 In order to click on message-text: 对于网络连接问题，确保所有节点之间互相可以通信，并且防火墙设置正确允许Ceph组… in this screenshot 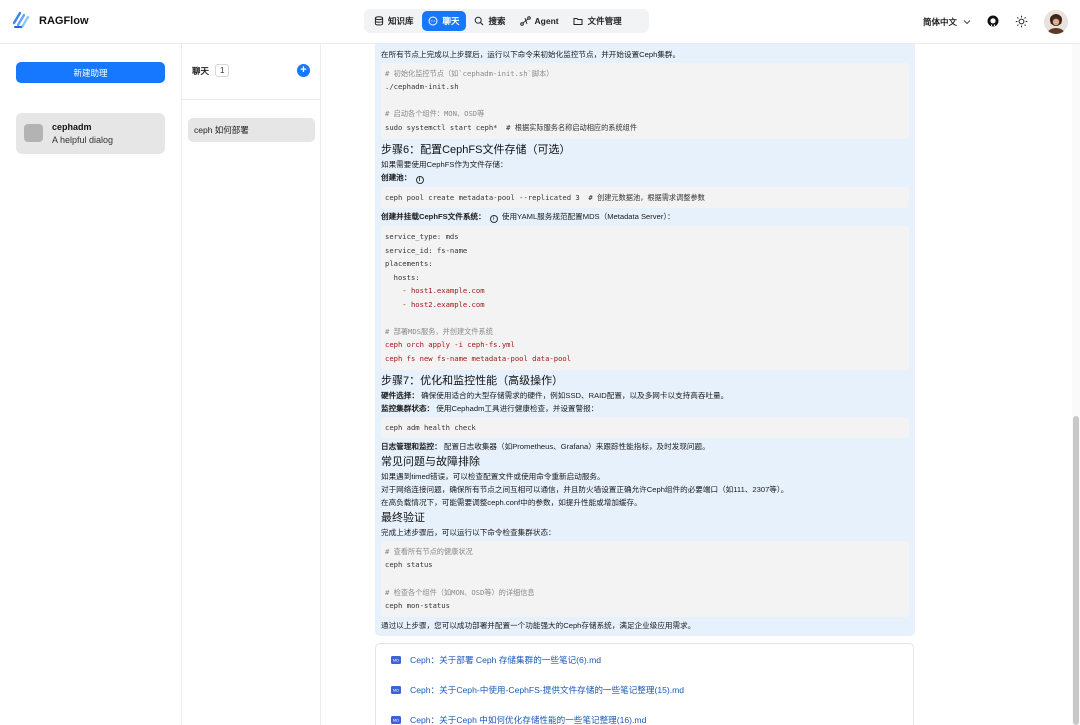, I will do `click(585, 490)`.